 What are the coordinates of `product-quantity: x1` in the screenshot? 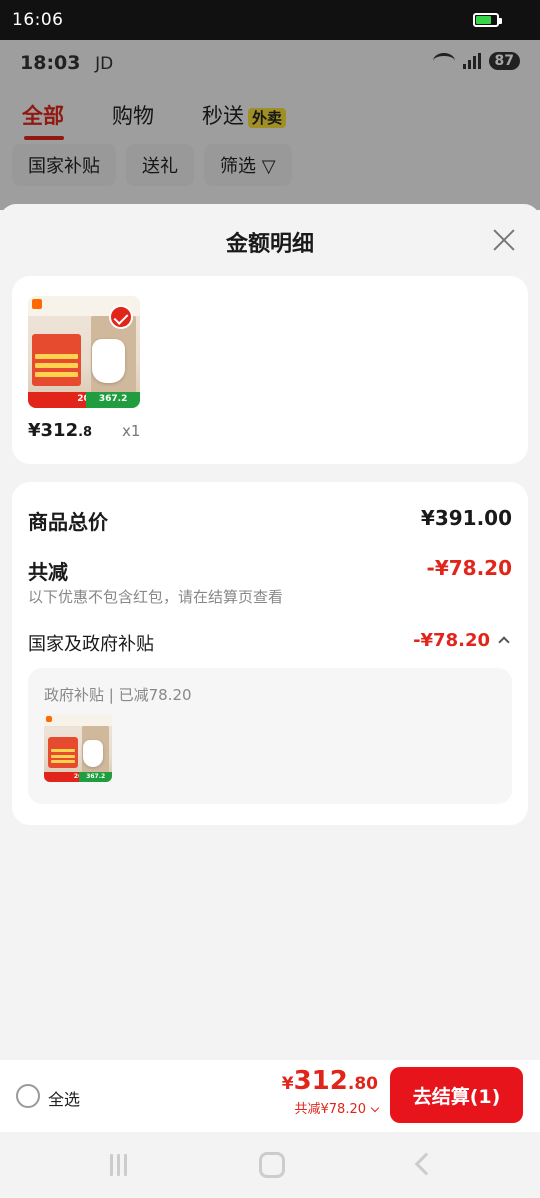 It's located at (131, 431).